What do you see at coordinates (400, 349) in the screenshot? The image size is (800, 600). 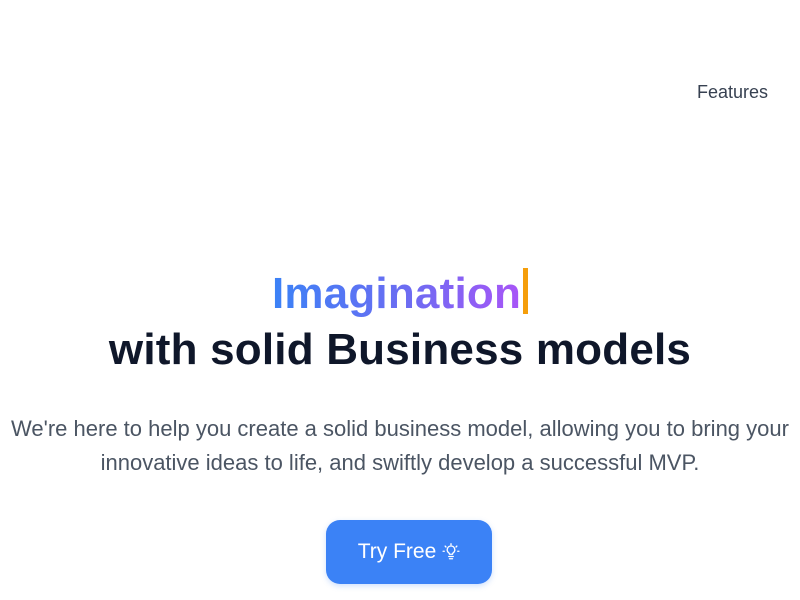 I see `hero-headline-rest: with solid Business models` at bounding box center [400, 349].